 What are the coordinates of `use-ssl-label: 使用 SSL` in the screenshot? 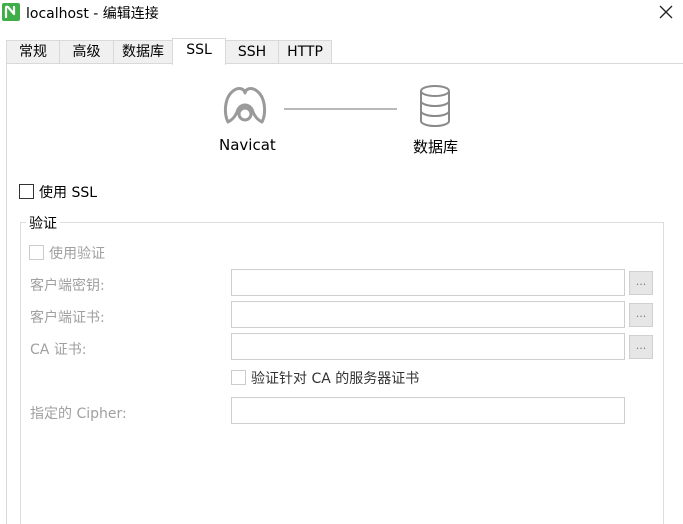 It's located at (68, 193).